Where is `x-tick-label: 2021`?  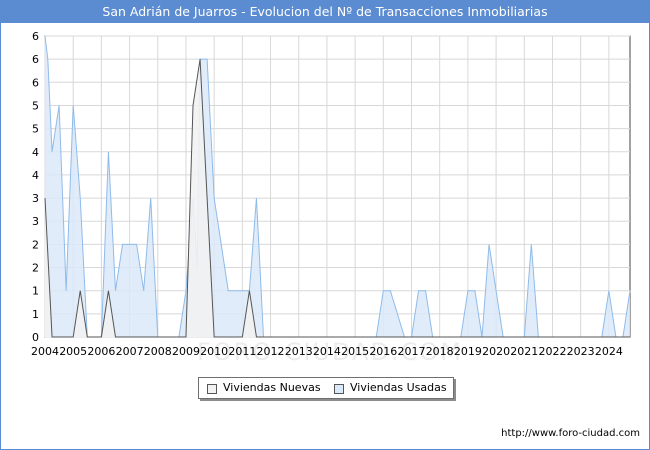
x-tick-label: 2021 is located at coordinates (524, 351).